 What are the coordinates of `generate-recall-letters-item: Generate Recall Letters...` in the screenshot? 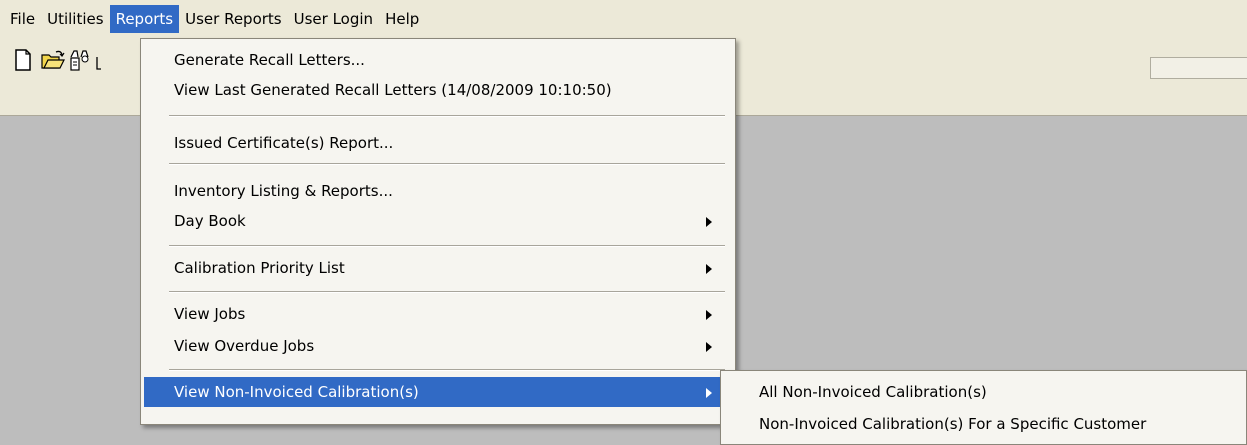 It's located at (437, 60).